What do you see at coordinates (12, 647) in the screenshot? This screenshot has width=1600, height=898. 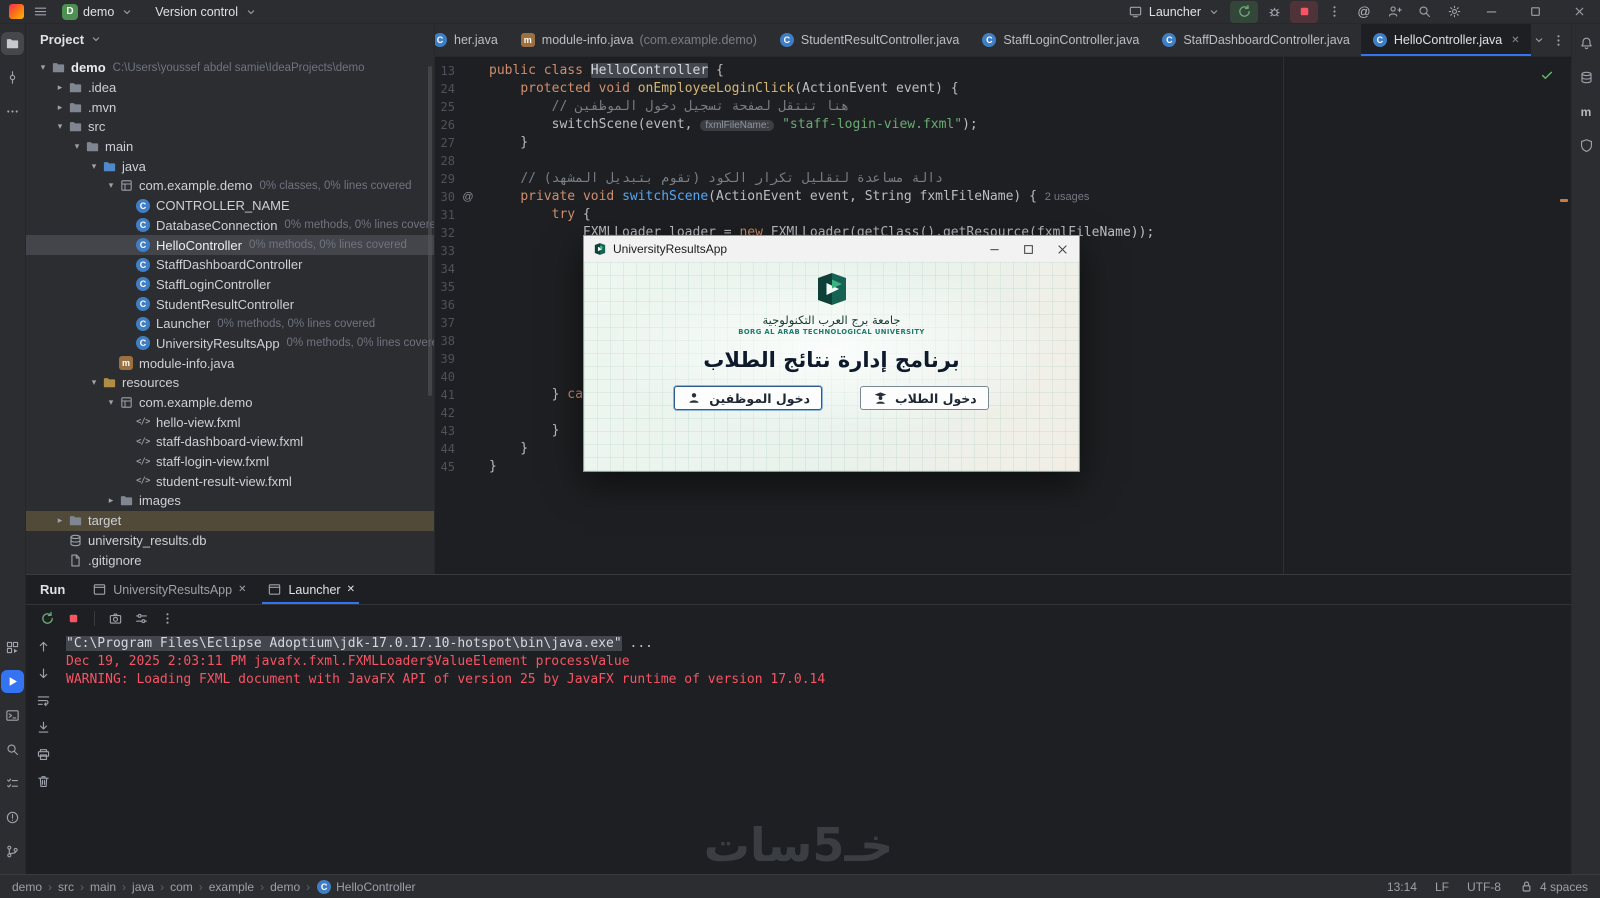 I see `tool-services-button` at bounding box center [12, 647].